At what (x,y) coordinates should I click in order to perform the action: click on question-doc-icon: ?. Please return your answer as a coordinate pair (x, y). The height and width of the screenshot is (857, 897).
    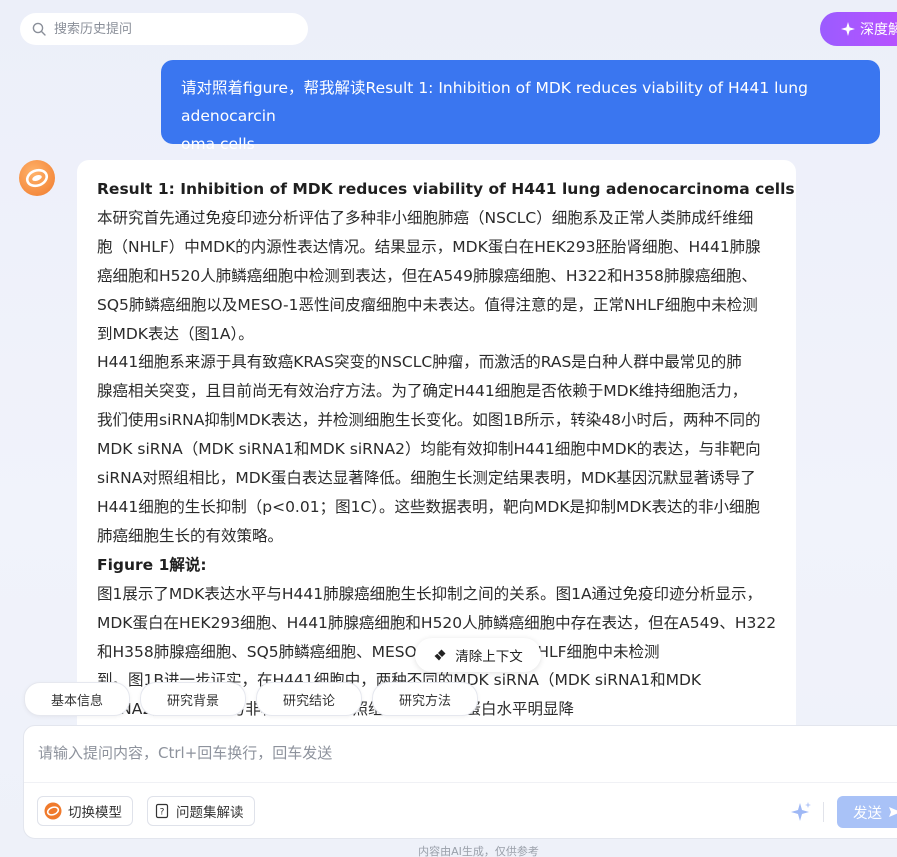
    Looking at the image, I should click on (162, 811).